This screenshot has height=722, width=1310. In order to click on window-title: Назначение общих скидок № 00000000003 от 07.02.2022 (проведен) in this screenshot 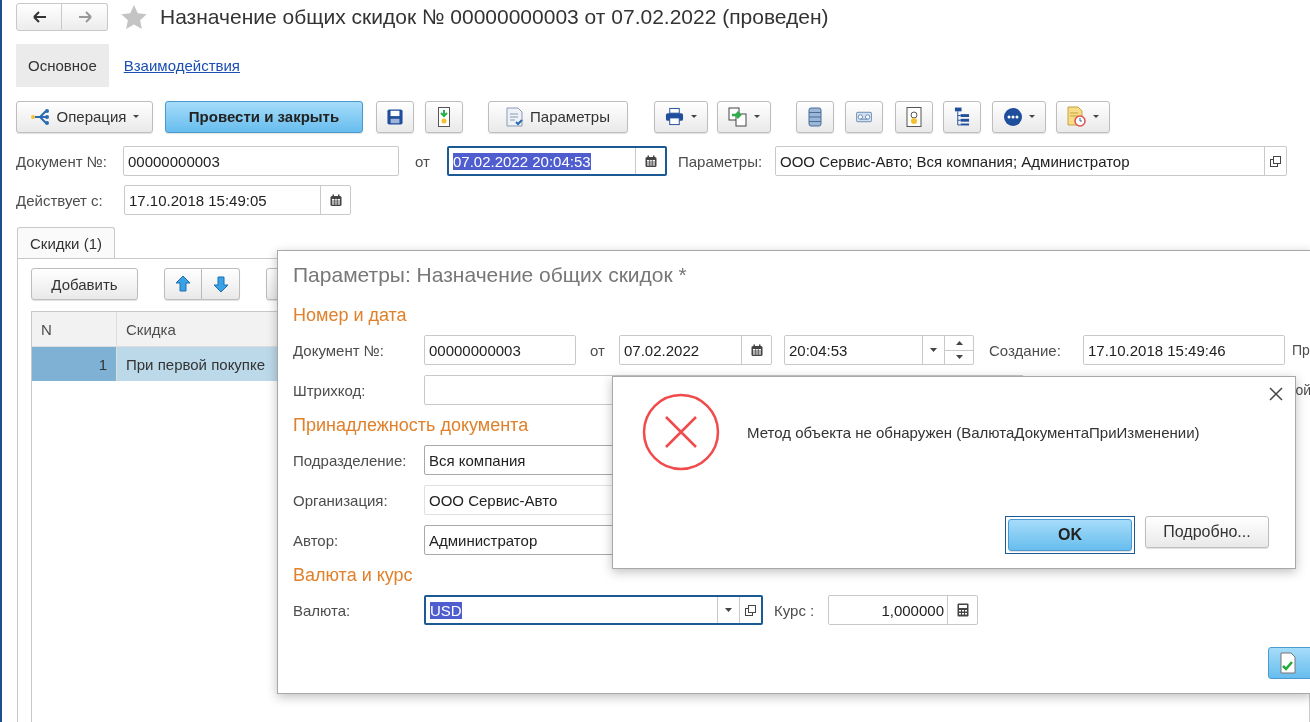, I will do `click(494, 17)`.